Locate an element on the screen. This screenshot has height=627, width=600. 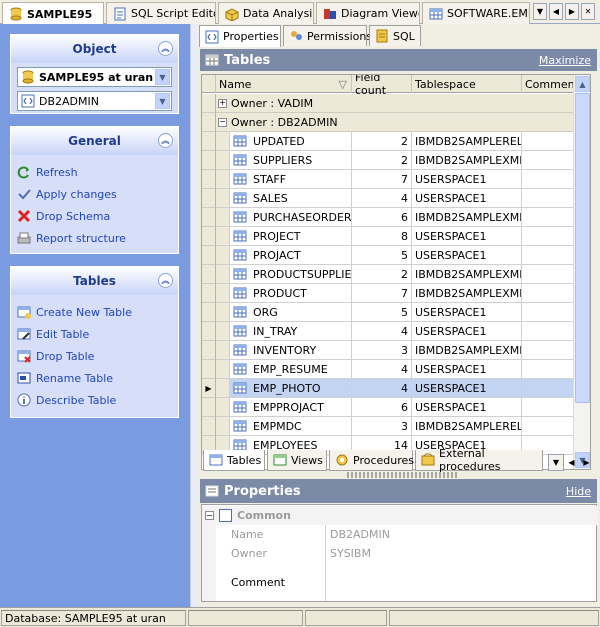
group-row: − Owner : DB2ADMIN is located at coordinates (388, 122).